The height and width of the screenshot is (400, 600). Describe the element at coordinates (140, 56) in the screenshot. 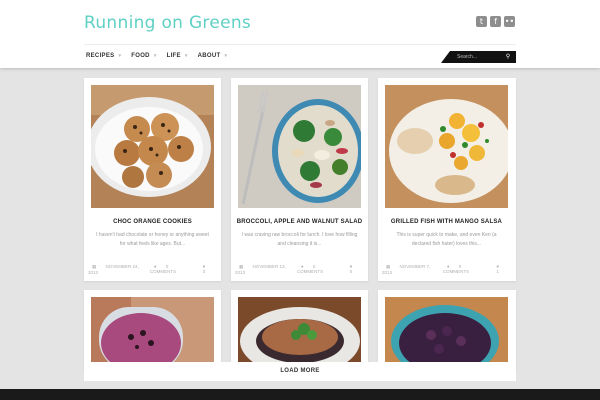

I see `nav-item-label: FOOD` at that location.